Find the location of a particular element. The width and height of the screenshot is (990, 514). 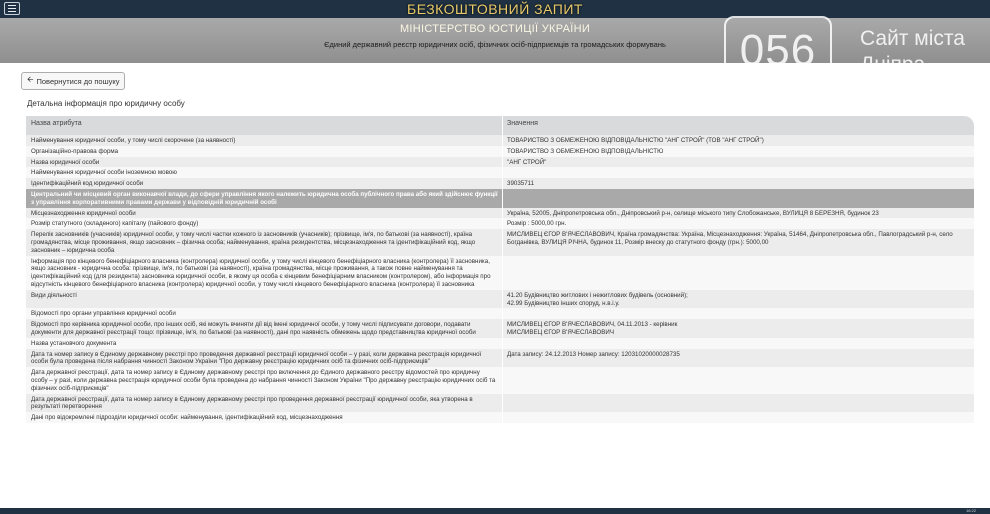

site-title: БЕЗКОШТОВНИЙ ЗАПИТ is located at coordinates (495, 9).